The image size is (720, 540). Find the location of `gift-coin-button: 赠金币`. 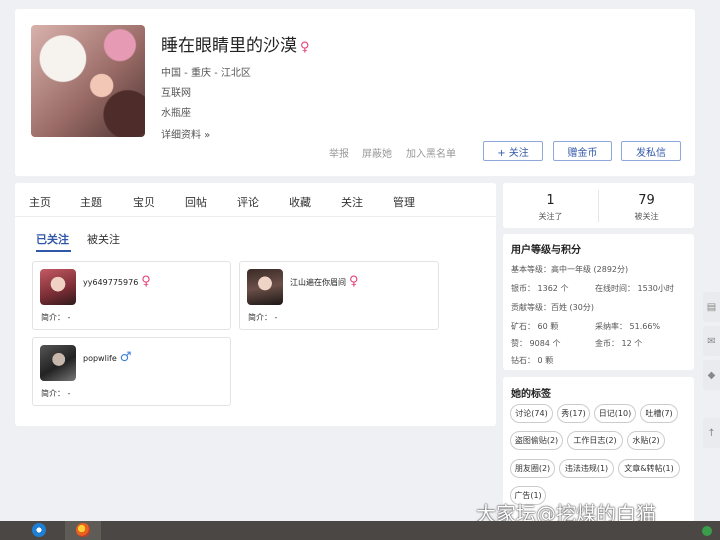

gift-coin-button: 赠金币 is located at coordinates (582, 151).